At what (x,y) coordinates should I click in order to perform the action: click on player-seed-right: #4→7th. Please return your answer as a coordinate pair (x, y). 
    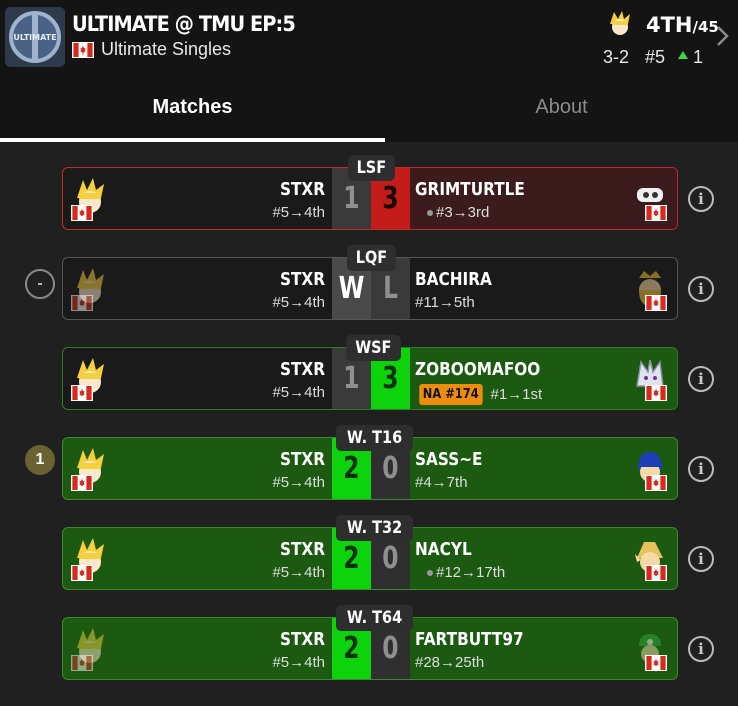
    Looking at the image, I should click on (441, 482).